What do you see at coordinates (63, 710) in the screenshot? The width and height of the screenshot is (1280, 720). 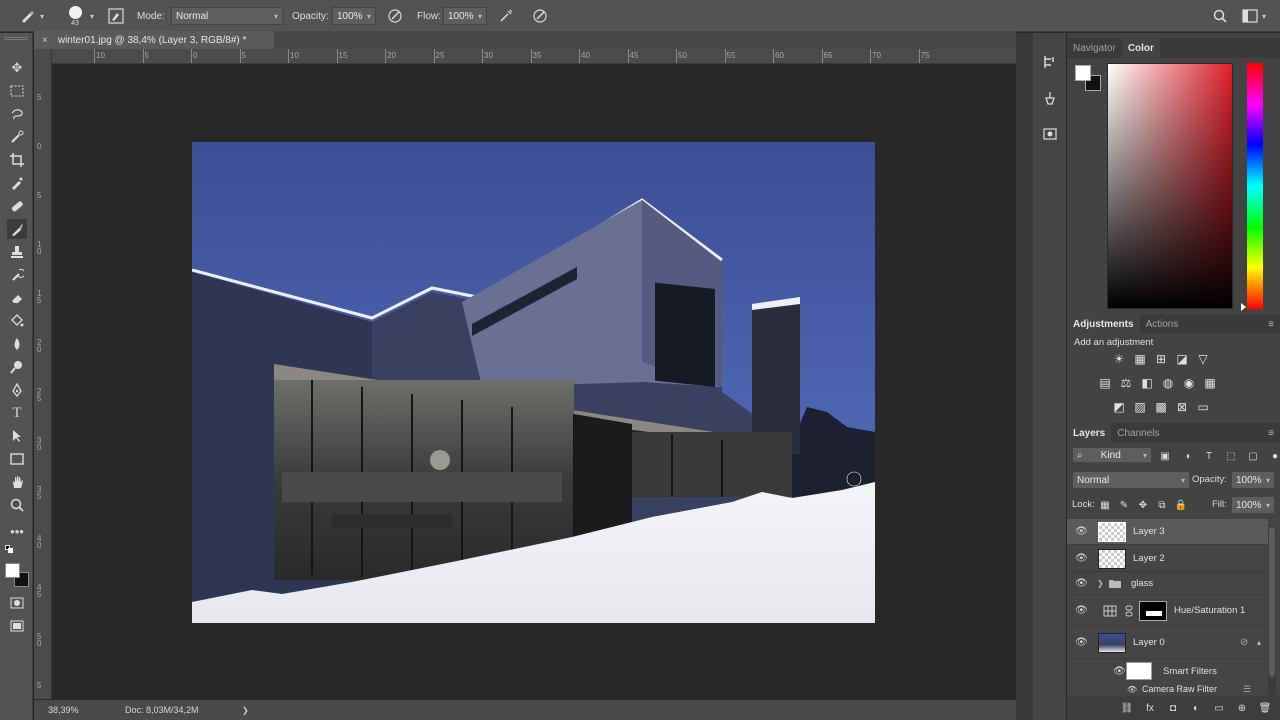 I see `zoom-level: 38,39%` at bounding box center [63, 710].